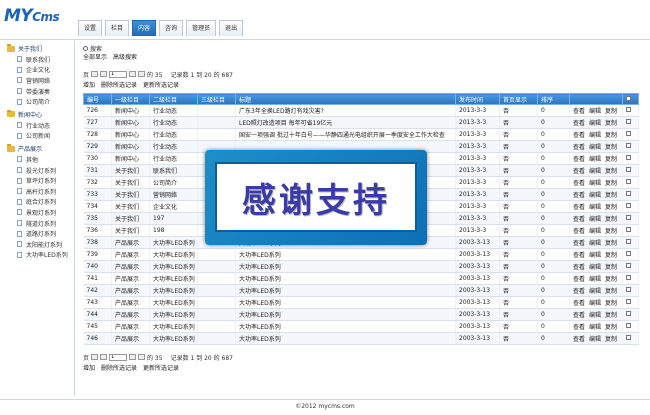 The image size is (650, 415). What do you see at coordinates (117, 28) in the screenshot?
I see `nav-tab: 栏目` at bounding box center [117, 28].